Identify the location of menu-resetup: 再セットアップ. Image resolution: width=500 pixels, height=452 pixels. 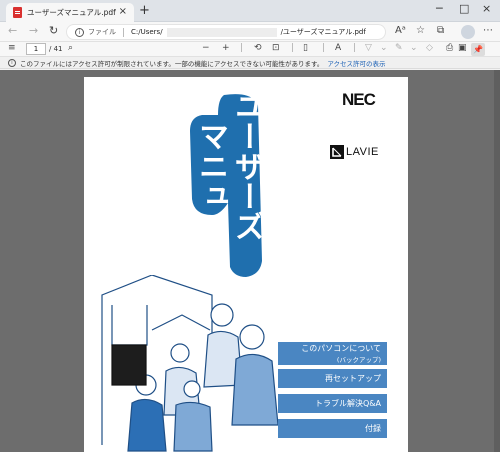
(332, 378).